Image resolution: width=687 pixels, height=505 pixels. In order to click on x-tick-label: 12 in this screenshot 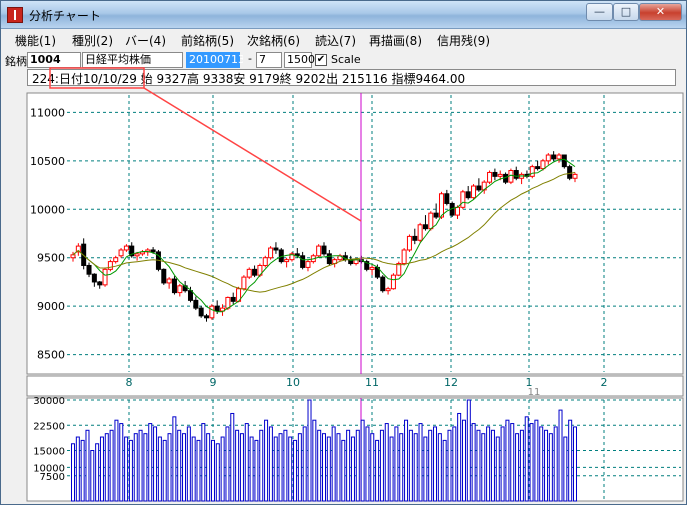, I will do `click(451, 382)`.